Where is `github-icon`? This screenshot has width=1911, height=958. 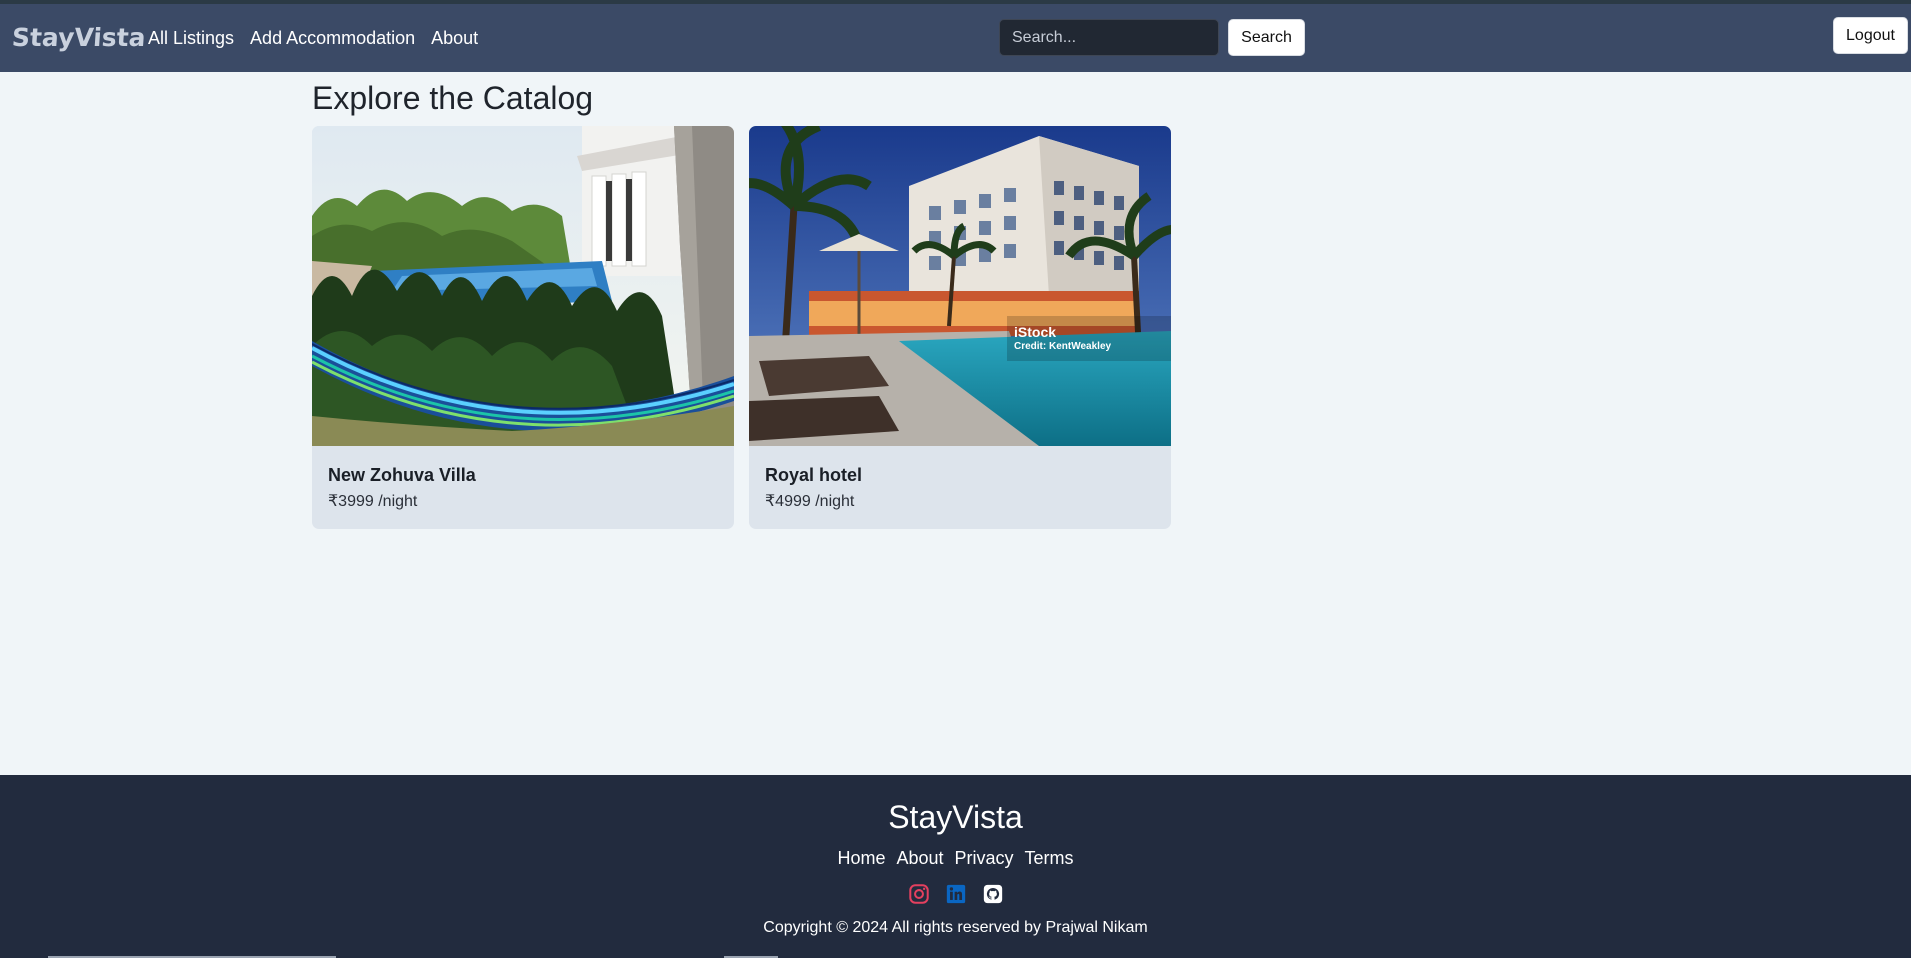
github-icon is located at coordinates (993, 894).